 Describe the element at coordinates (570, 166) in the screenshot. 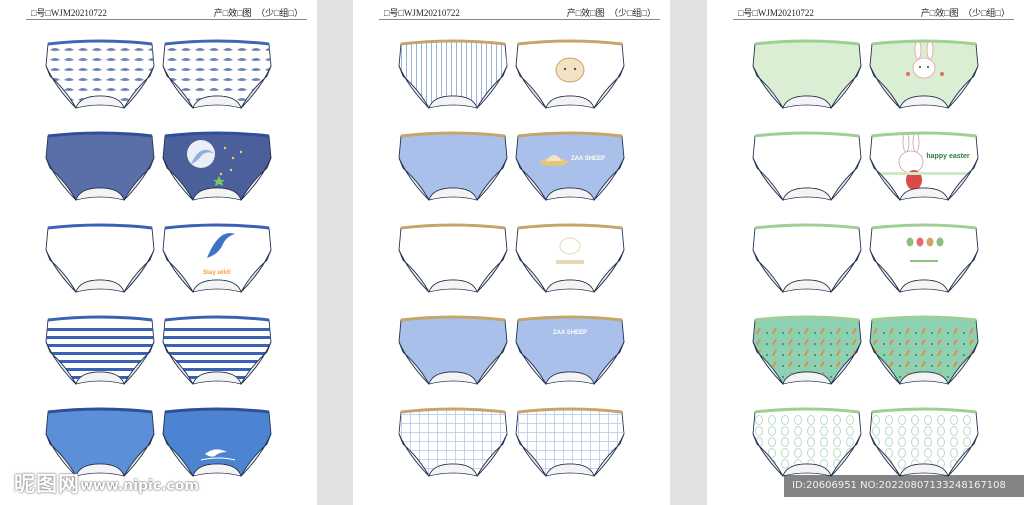

I see `panty-right-row-2: ZAA SHEEP` at that location.